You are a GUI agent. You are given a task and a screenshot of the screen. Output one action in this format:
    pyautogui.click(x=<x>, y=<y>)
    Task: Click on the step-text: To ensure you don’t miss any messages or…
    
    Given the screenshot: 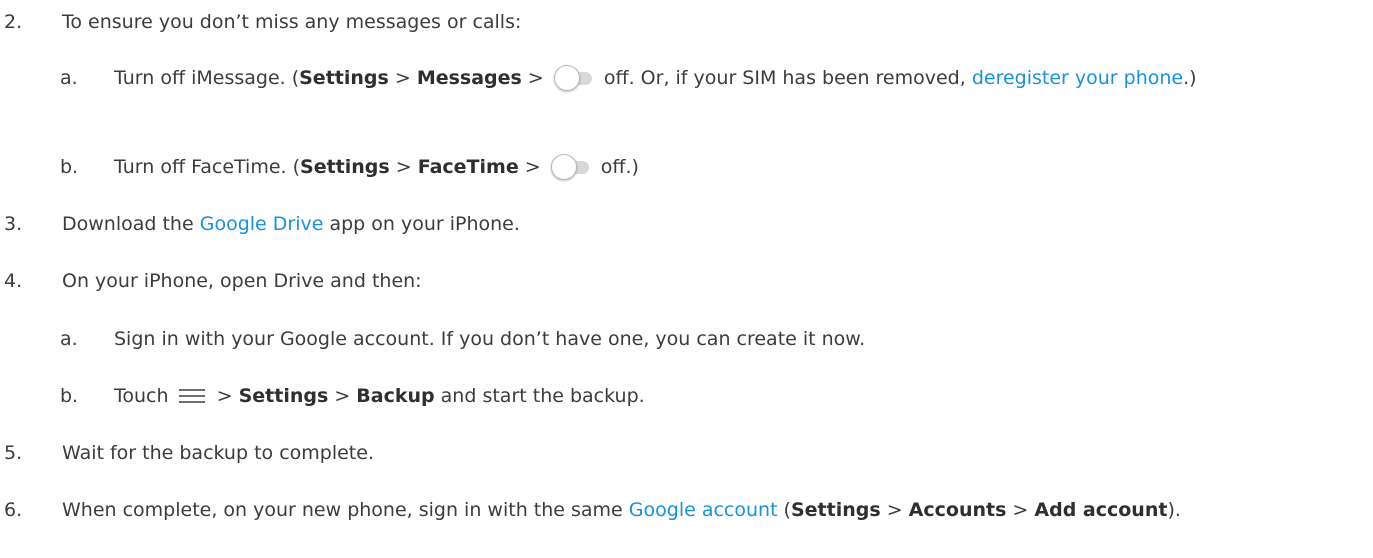 What is the action you would take?
    pyautogui.click(x=292, y=22)
    